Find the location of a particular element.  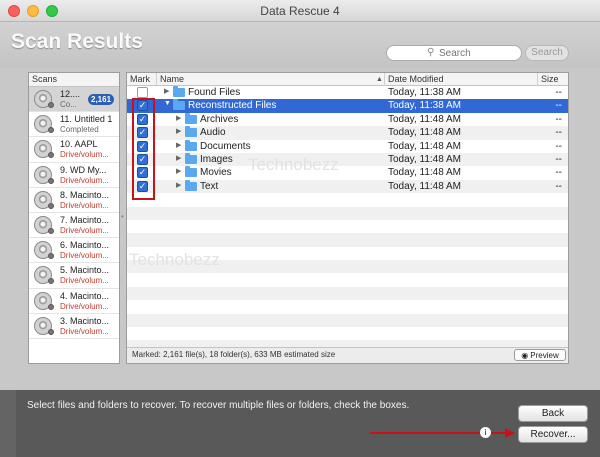

scan-name: 11. Untitled 1 is located at coordinates (86, 119).